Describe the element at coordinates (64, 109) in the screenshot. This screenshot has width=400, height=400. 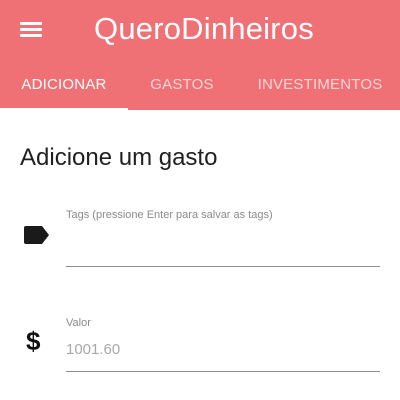
I see `active-tab-indicator` at that location.